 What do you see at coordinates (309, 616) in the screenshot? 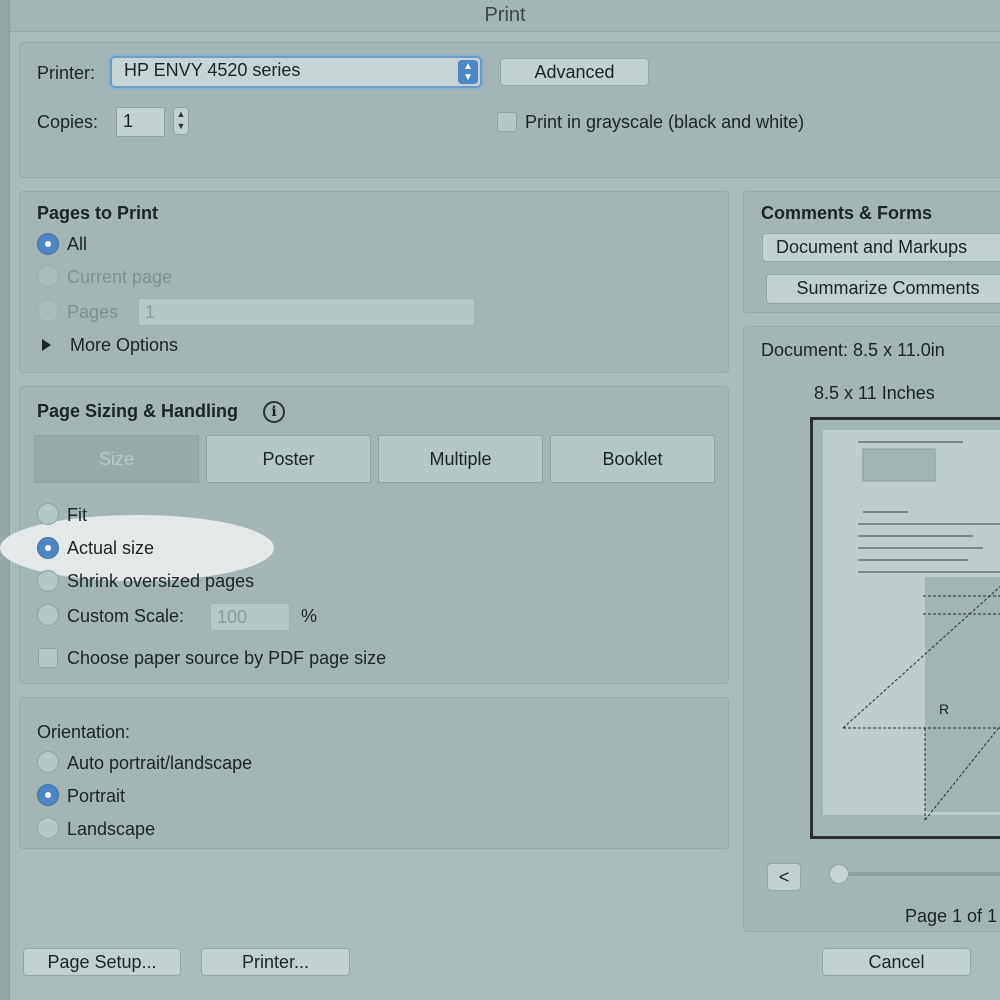
I see `percent-sign: %` at bounding box center [309, 616].